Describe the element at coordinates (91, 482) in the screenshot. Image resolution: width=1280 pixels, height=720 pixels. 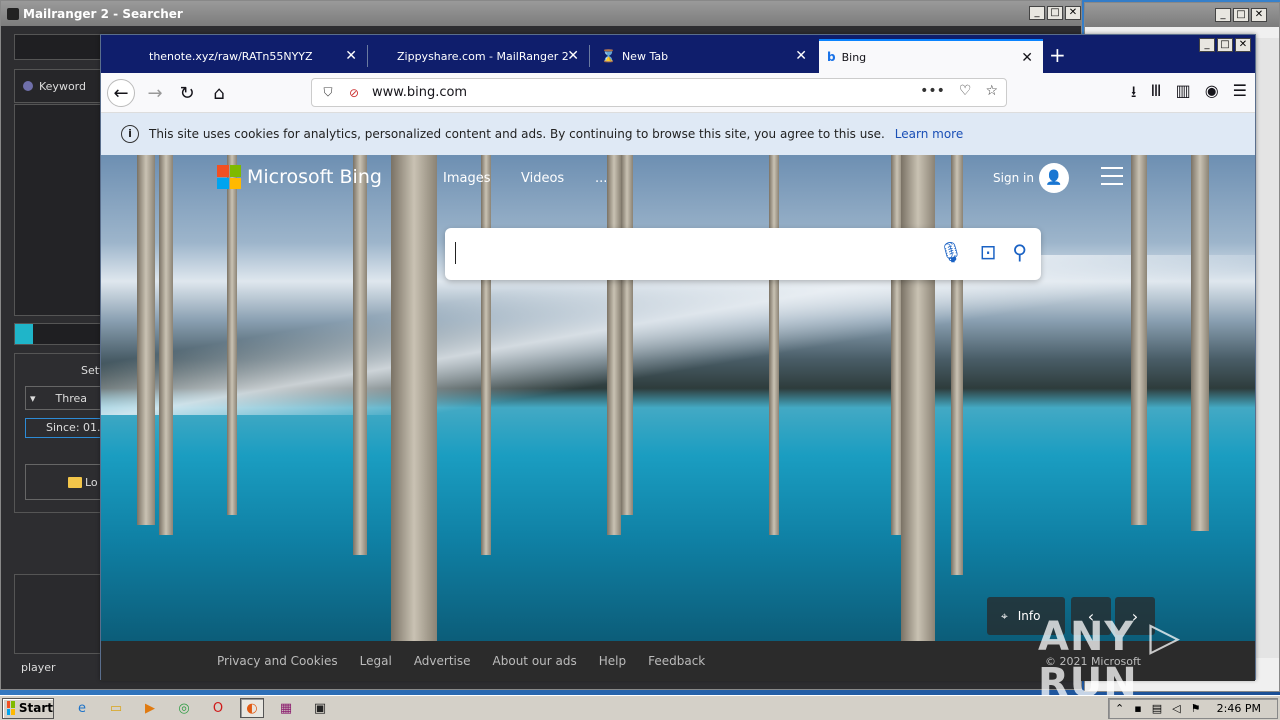
I see `load-label: Lo` at that location.